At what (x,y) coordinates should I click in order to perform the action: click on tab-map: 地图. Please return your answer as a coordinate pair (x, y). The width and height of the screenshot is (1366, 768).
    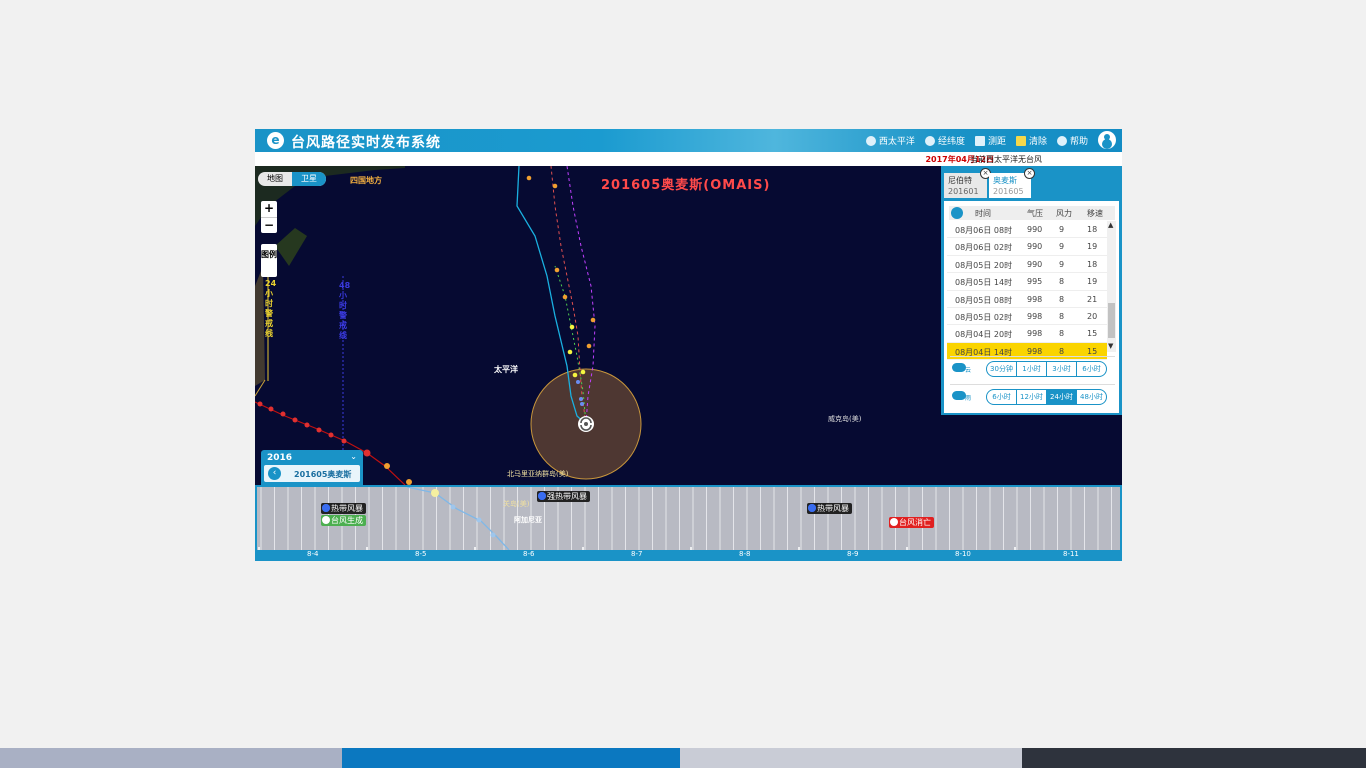
    Looking at the image, I should click on (275, 179).